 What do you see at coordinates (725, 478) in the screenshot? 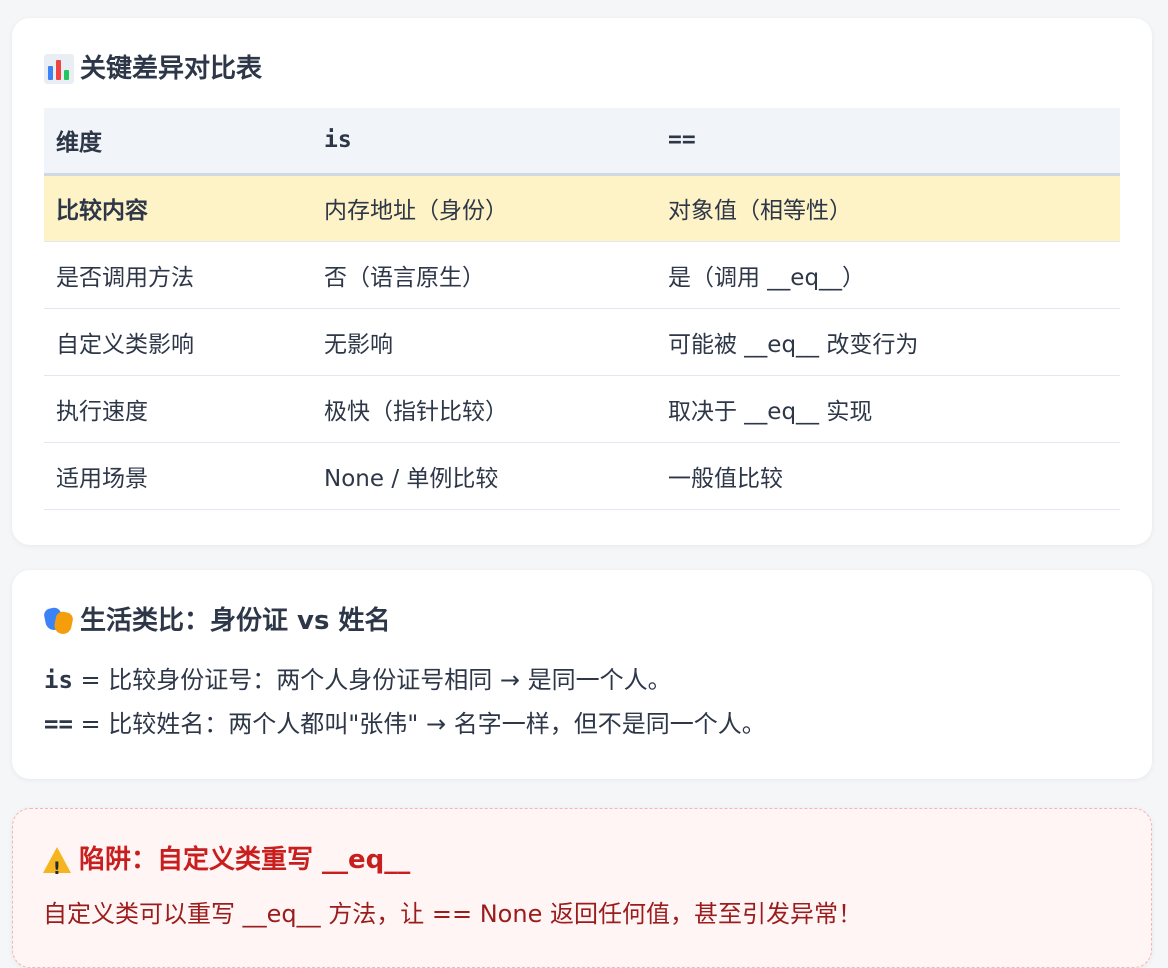
I see `row-eq-value: 一般值比较` at bounding box center [725, 478].